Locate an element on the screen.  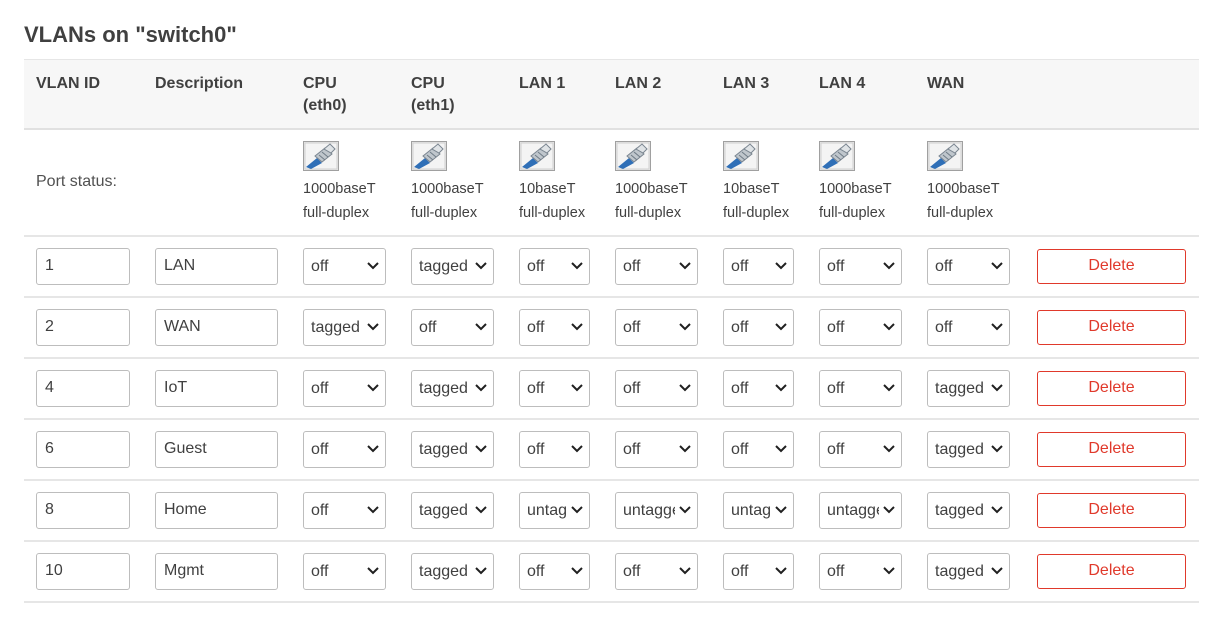
port-speed: 10baseT is located at coordinates (547, 188).